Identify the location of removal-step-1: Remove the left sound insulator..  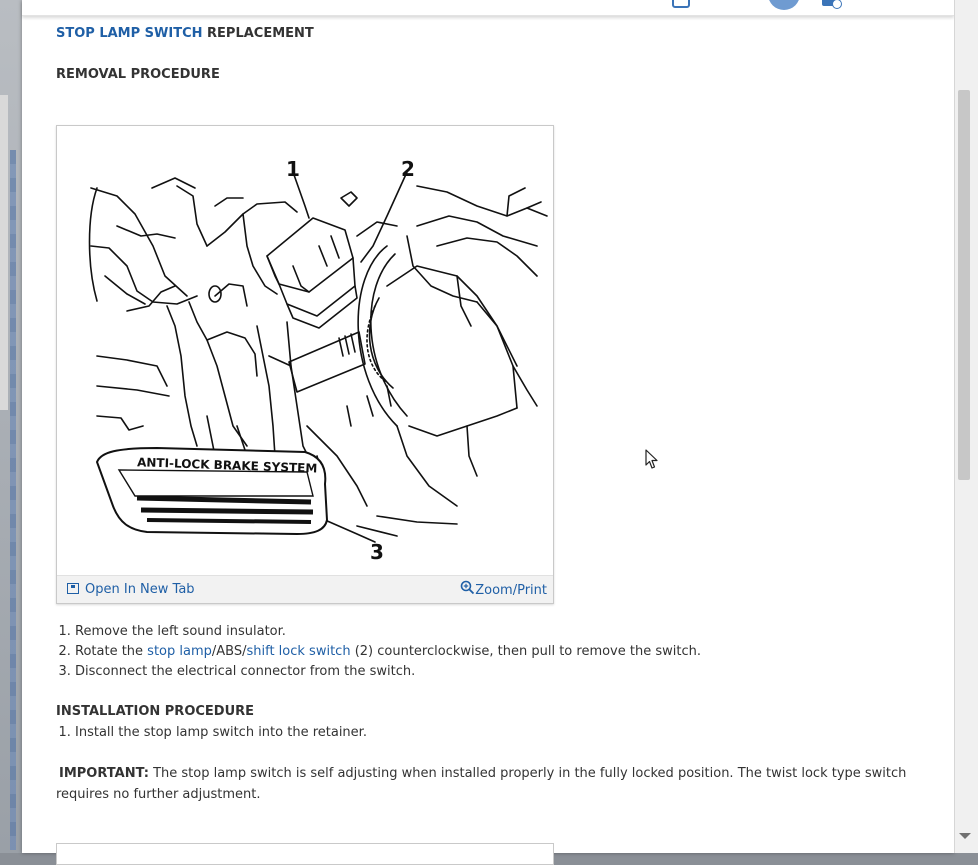
(388, 632).